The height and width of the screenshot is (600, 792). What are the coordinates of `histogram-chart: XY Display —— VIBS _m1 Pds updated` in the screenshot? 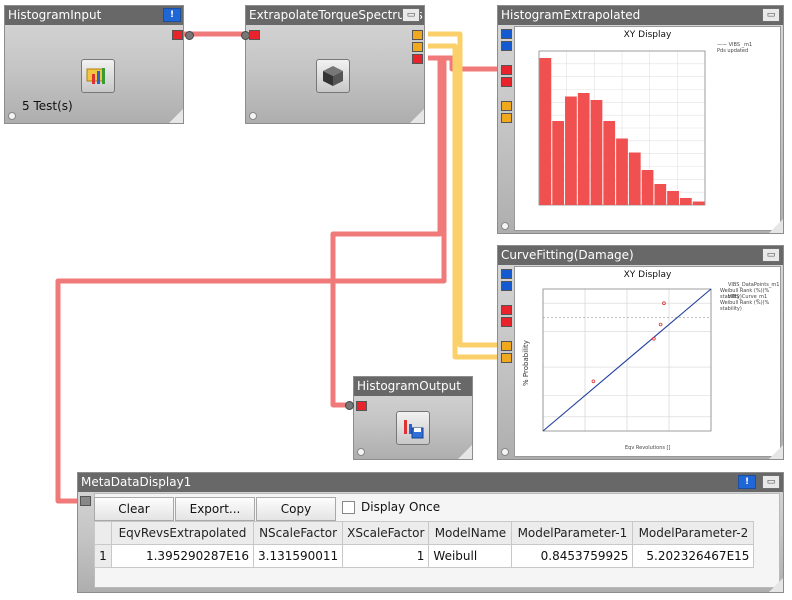 It's located at (647, 128).